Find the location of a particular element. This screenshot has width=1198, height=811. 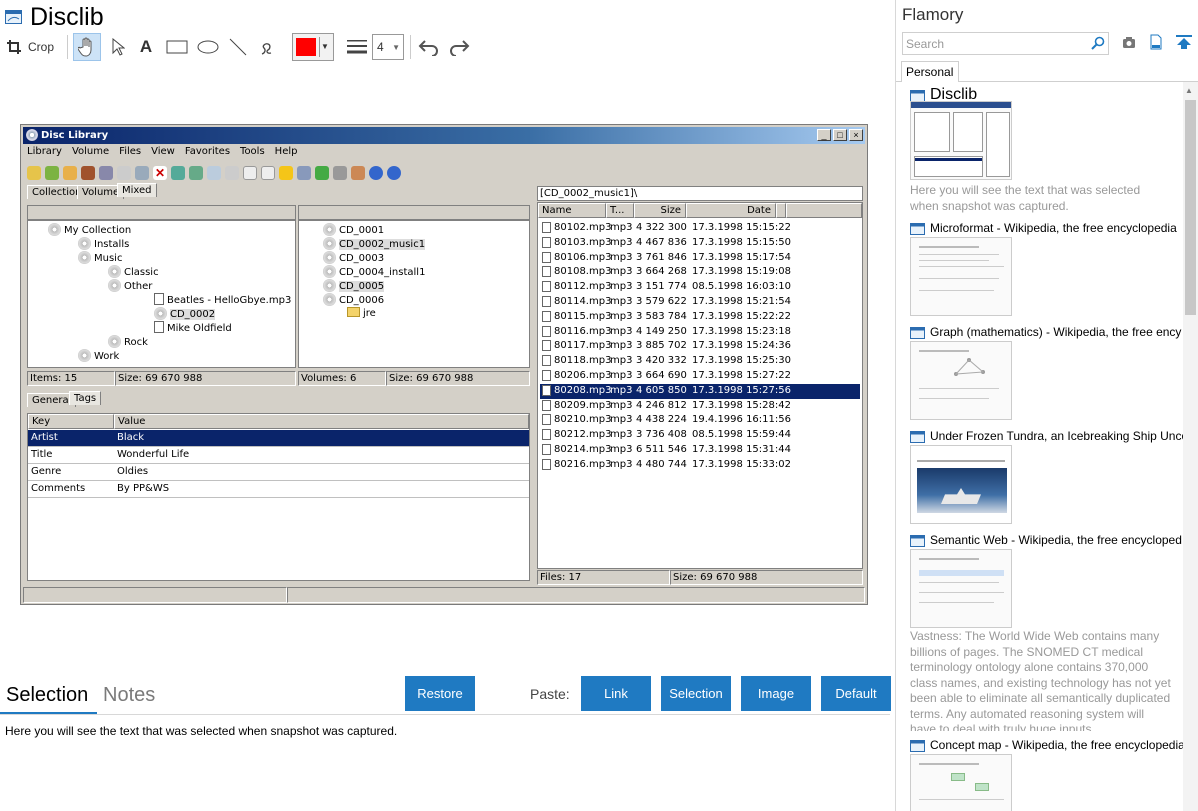

file-row: 80116.mp3 mp3 4 149 250 17.3.1998 15:23:18 is located at coordinates (700, 332).